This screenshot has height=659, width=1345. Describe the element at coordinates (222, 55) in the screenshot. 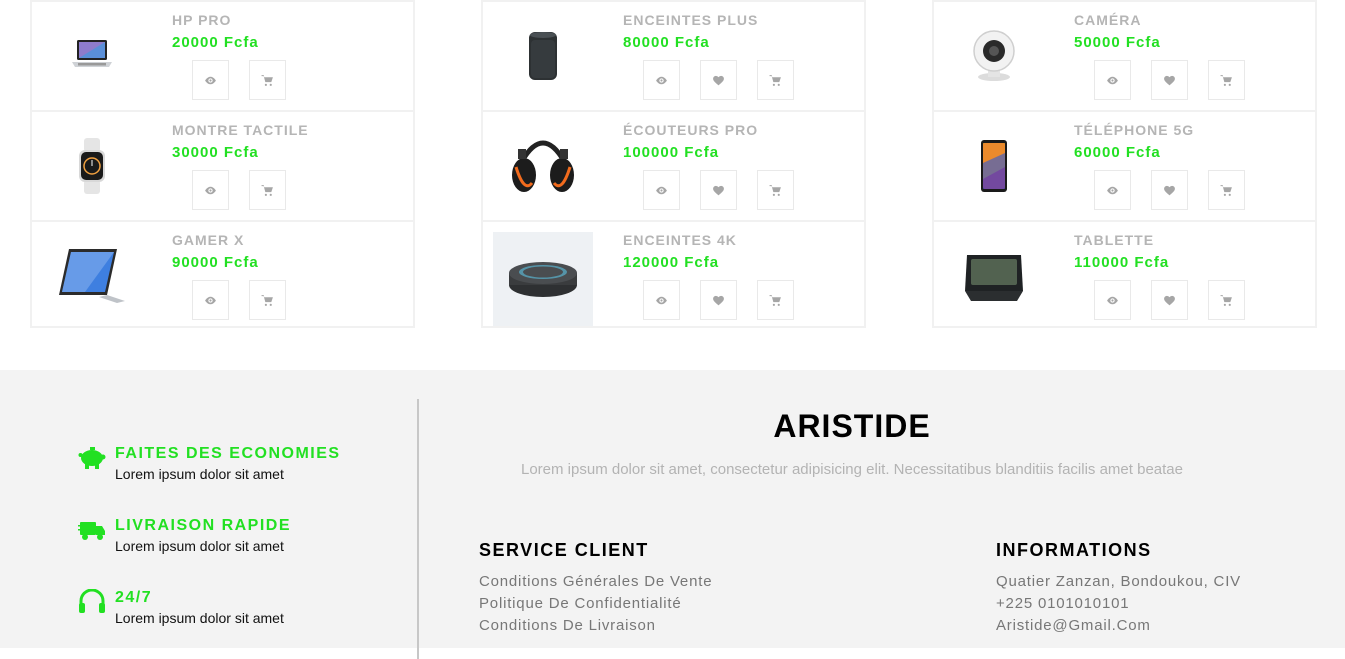

I see `product-card: HP PRO 20000 Fcfa` at that location.